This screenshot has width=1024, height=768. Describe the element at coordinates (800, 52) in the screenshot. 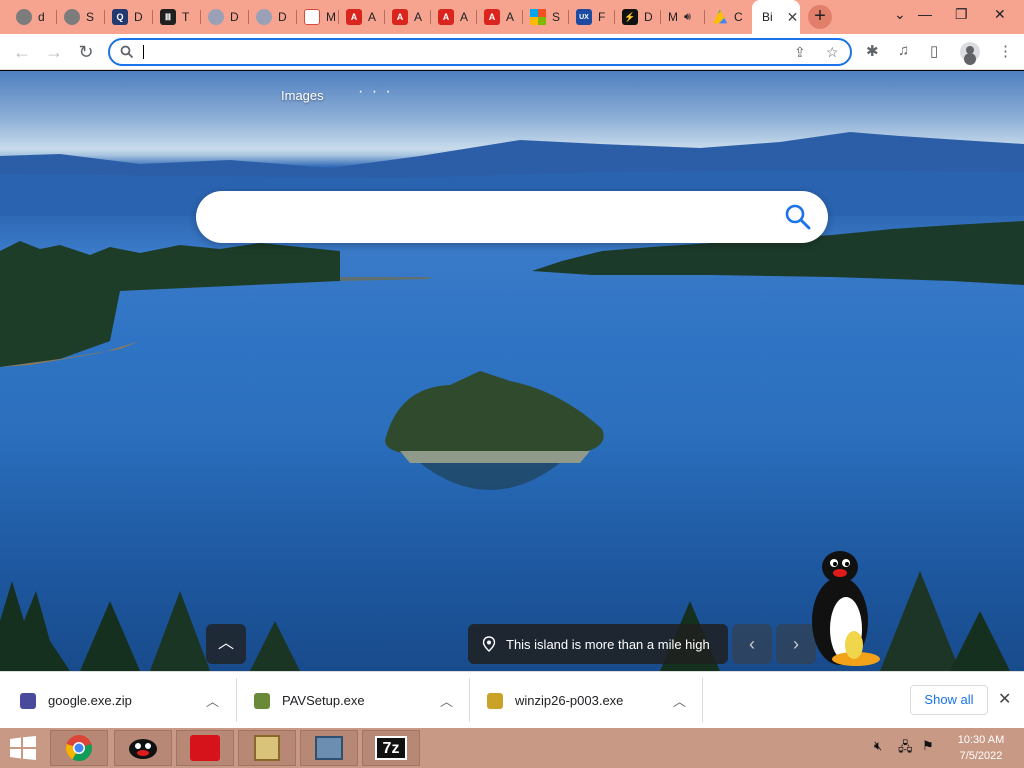

I see `share-icon: ⇪` at that location.